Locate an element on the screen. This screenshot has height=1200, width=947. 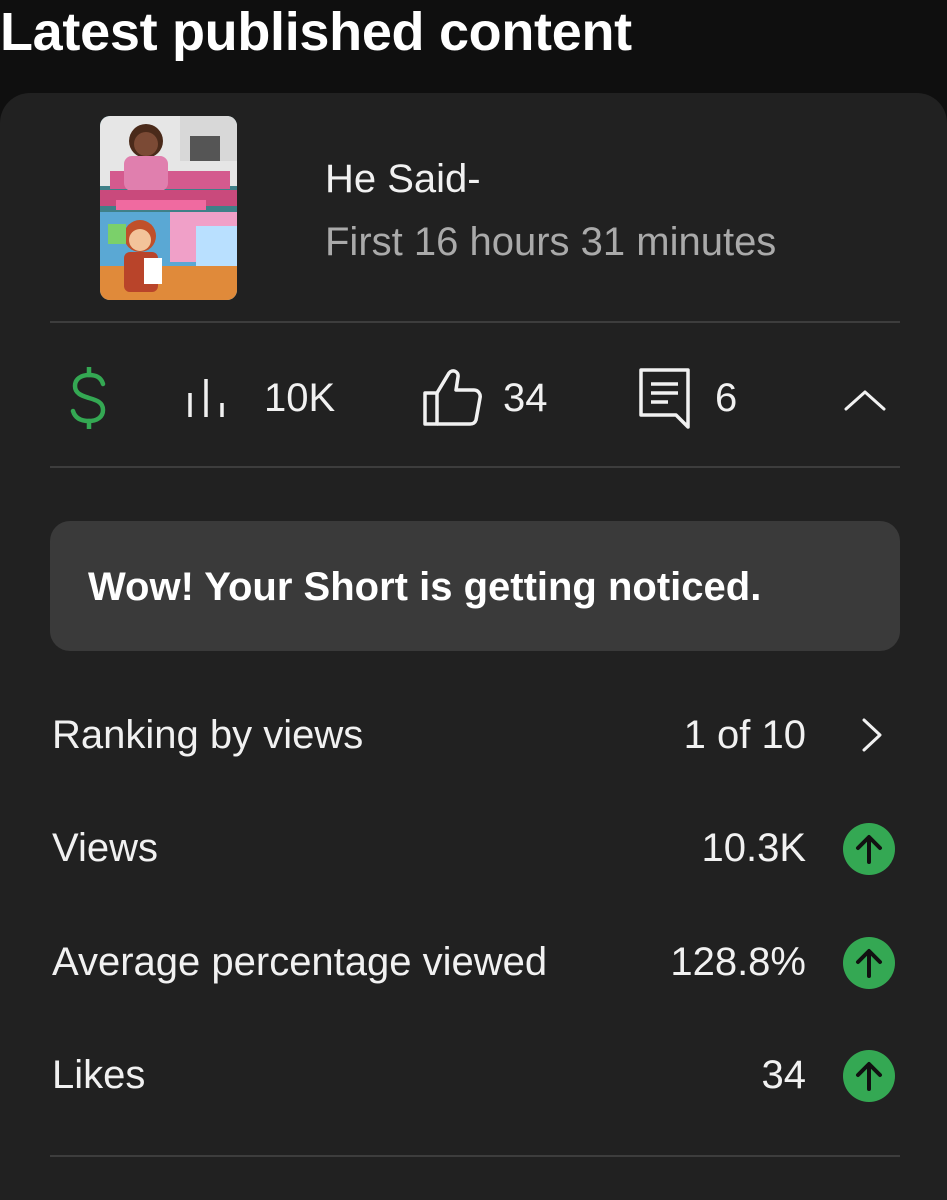
bar-chart-icon is located at coordinates (210, 401).